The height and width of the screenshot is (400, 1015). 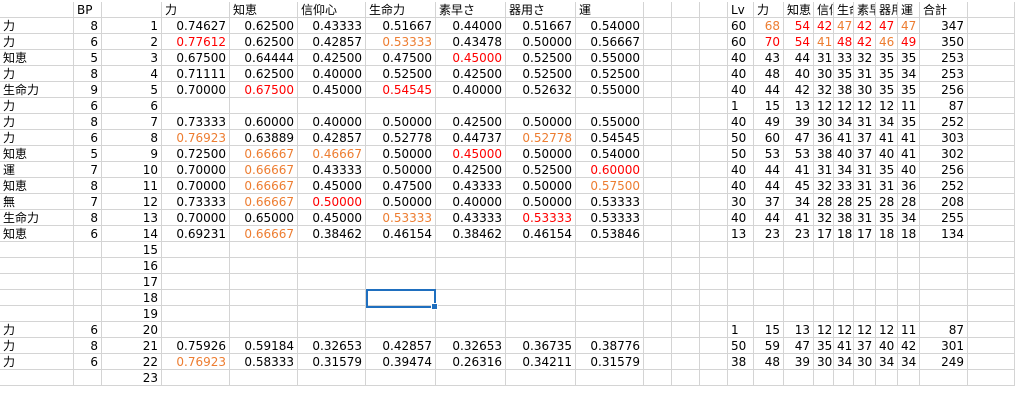 I want to click on cell-t: 35, so click(x=887, y=74).